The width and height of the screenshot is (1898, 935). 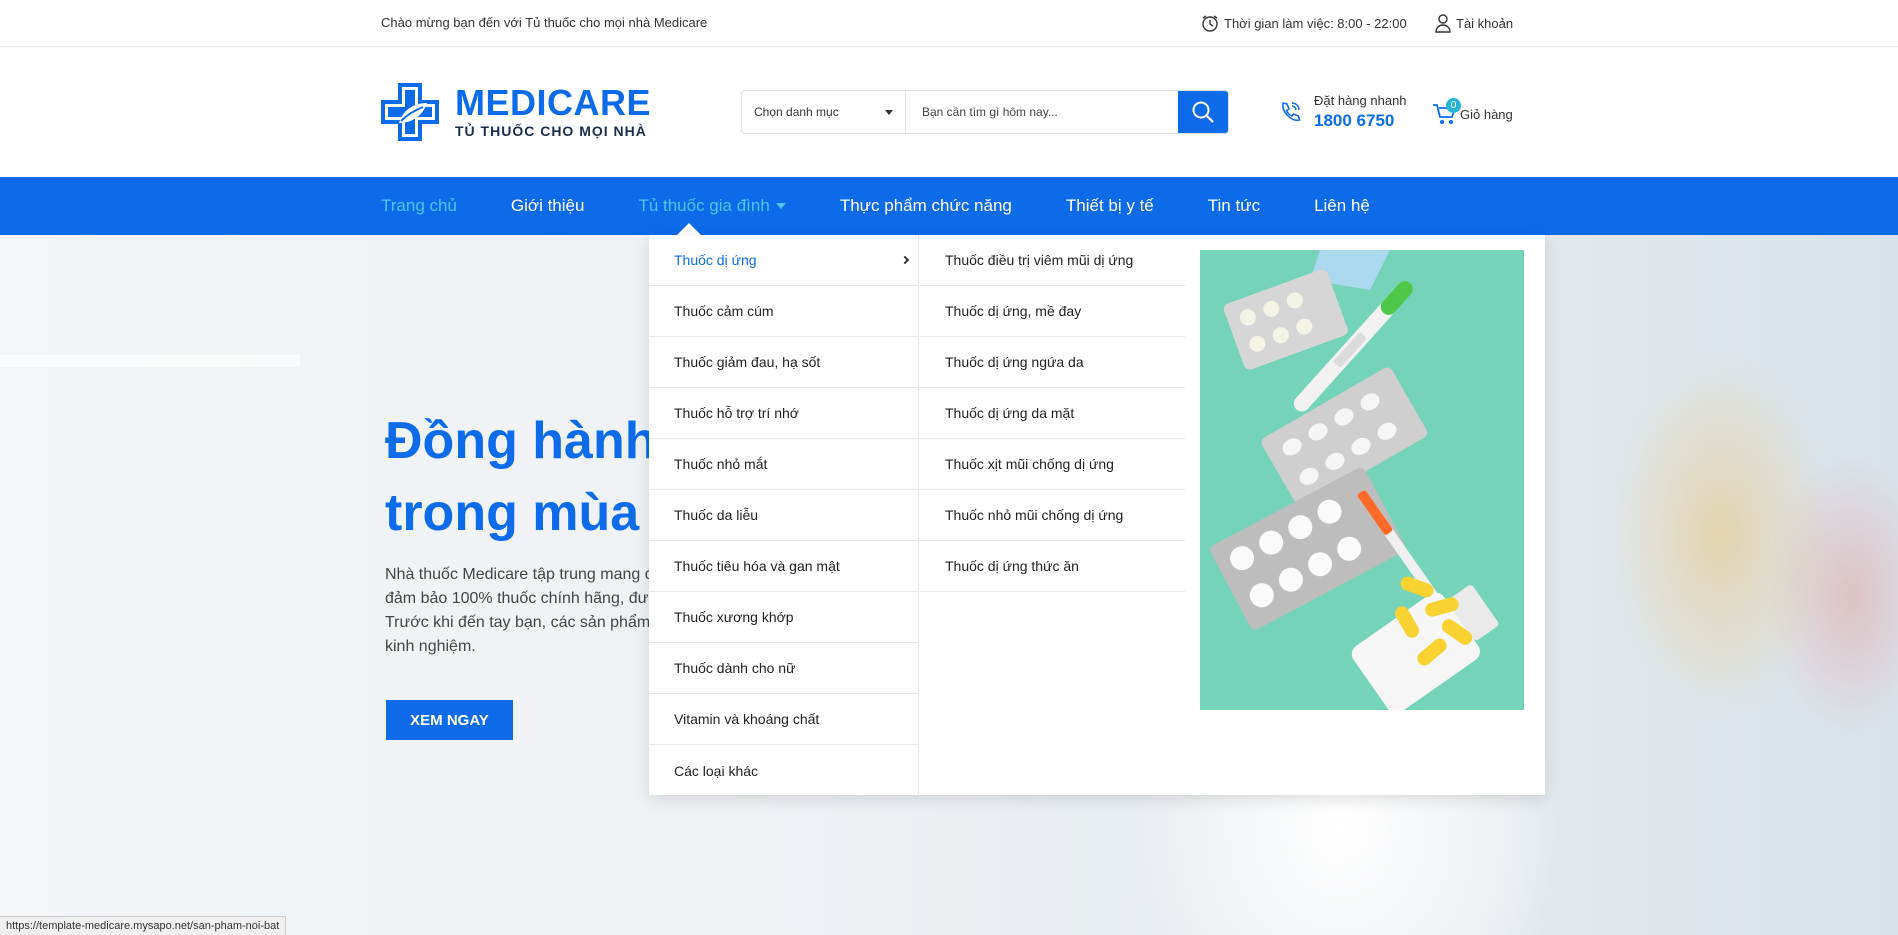 I want to click on nav-item-medical-devices: Thiết bị y tế, so click(x=1110, y=206).